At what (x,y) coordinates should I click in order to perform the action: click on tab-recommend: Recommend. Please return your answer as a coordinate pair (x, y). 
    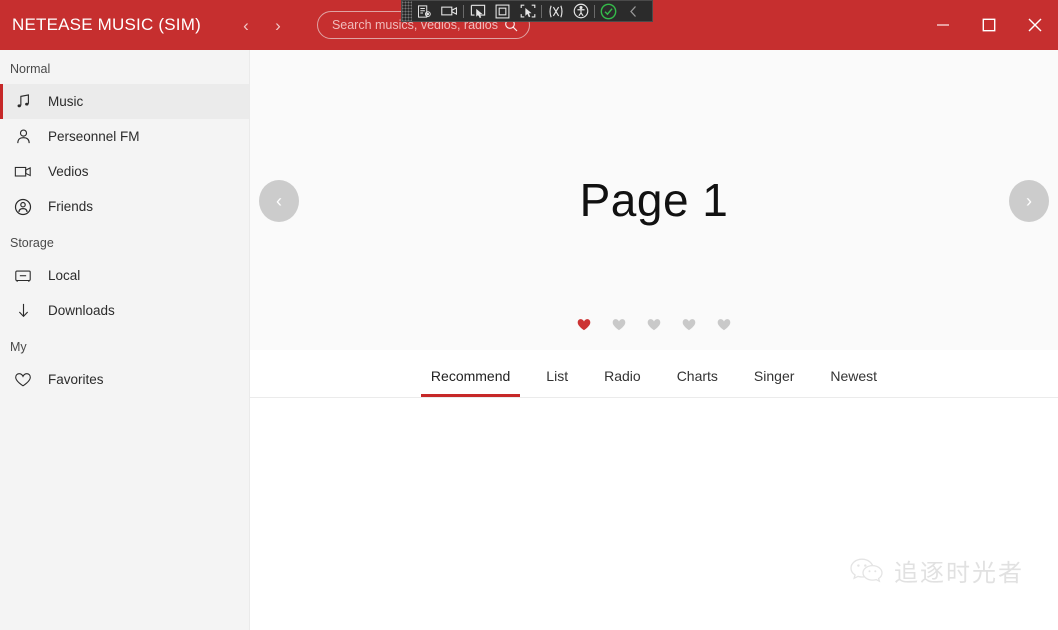
    Looking at the image, I should click on (470, 382).